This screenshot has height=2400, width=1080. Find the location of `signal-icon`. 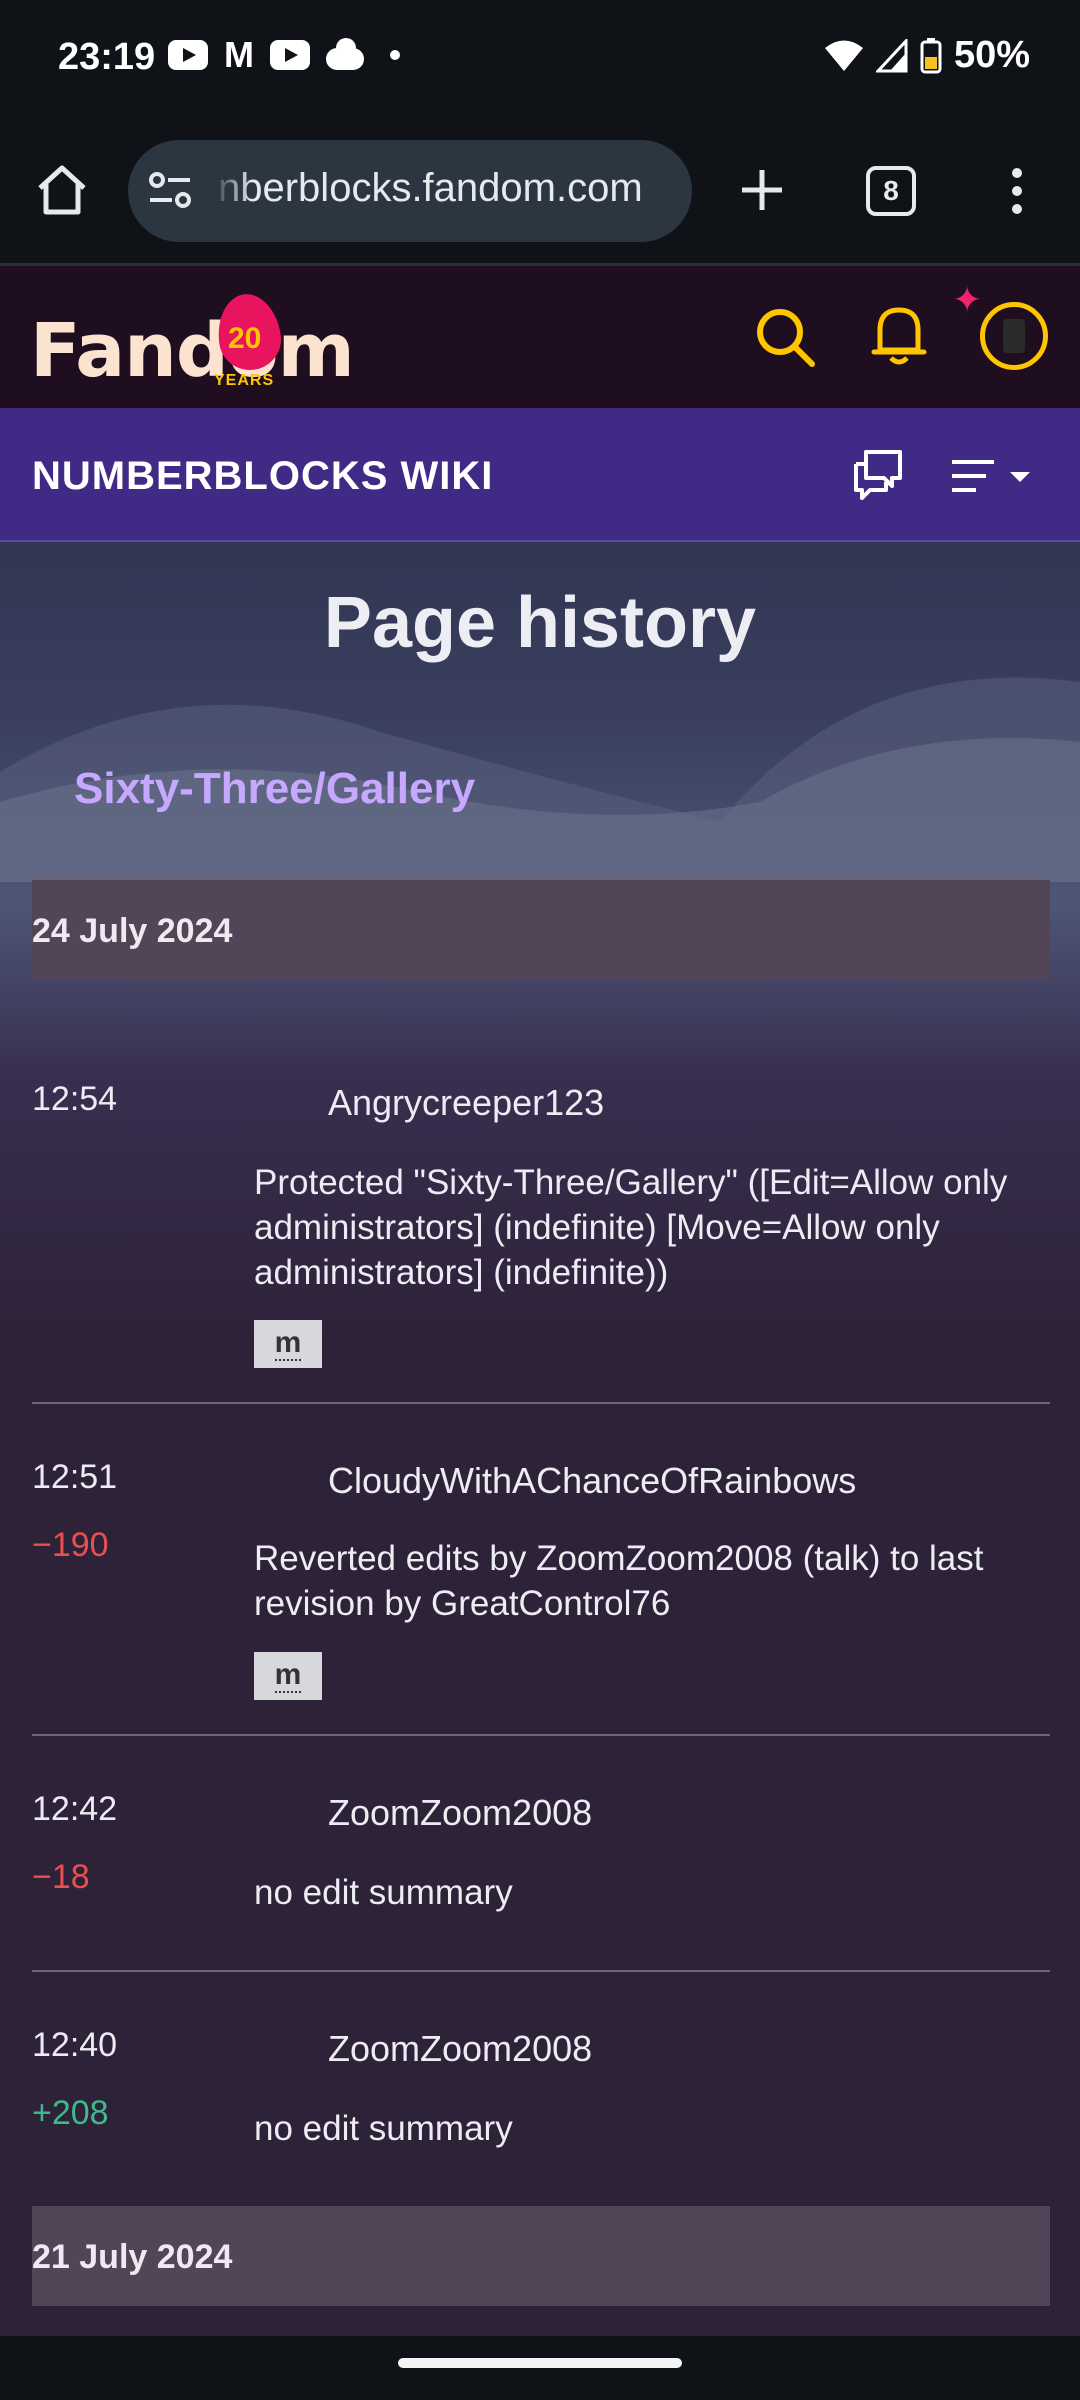

signal-icon is located at coordinates (891, 55).